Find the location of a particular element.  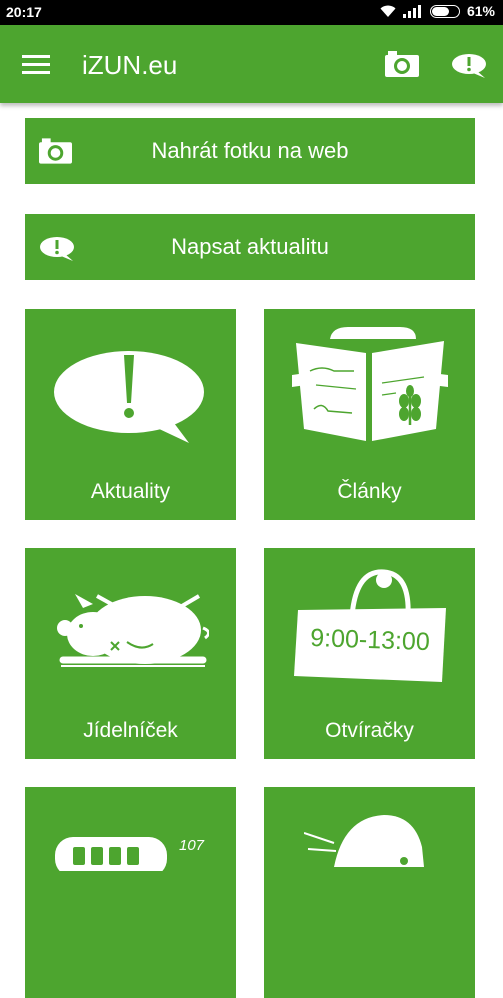

upload-photo-button: Nahrát fotku na web is located at coordinates (250, 151).